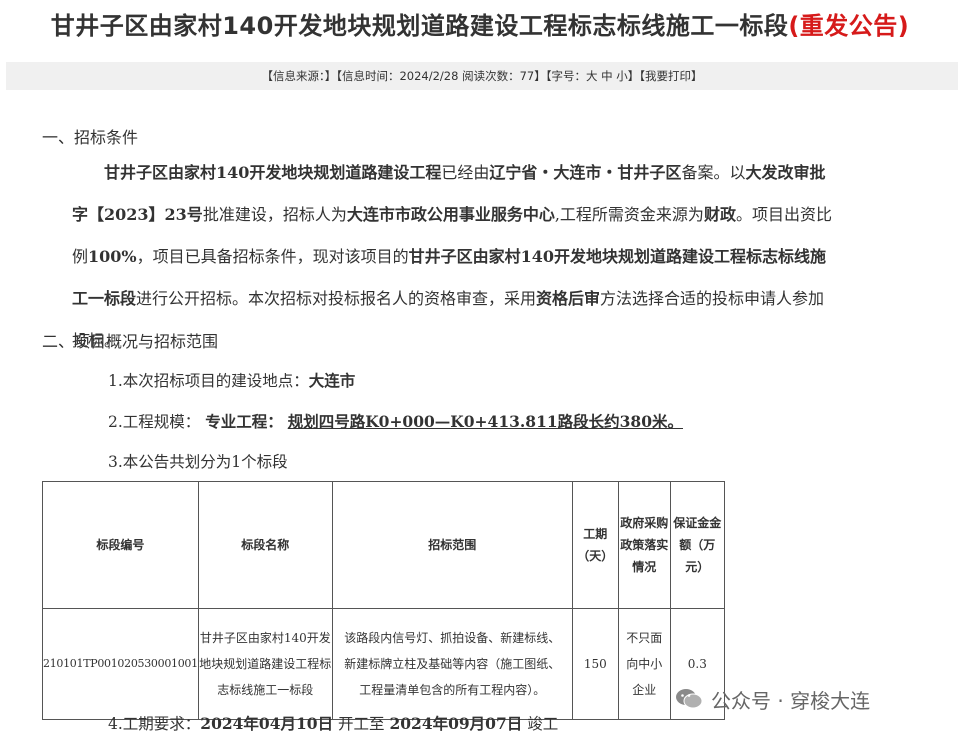 This screenshot has height=737, width=960. What do you see at coordinates (120, 545) in the screenshot?
I see `table-header: 标段编号` at bounding box center [120, 545].